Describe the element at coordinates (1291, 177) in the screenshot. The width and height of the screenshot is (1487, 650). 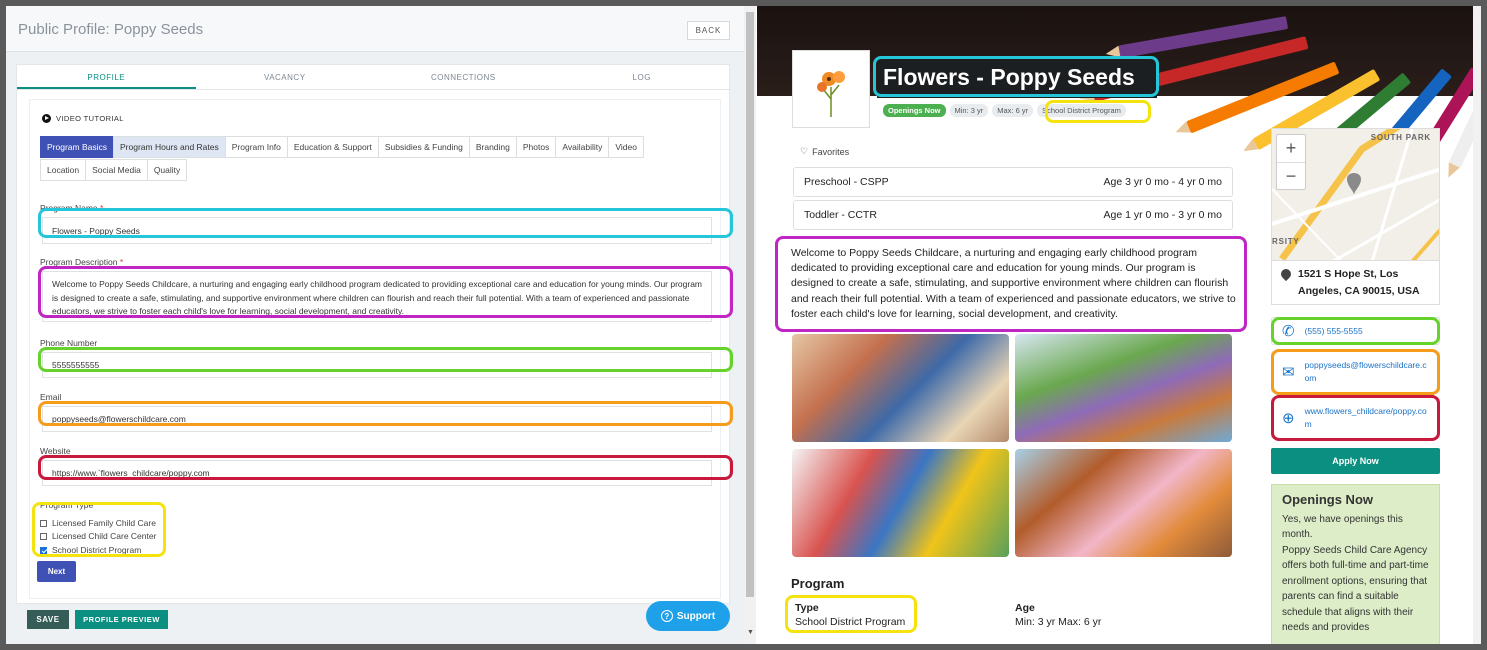
I see `zoom-out-icon: −` at that location.